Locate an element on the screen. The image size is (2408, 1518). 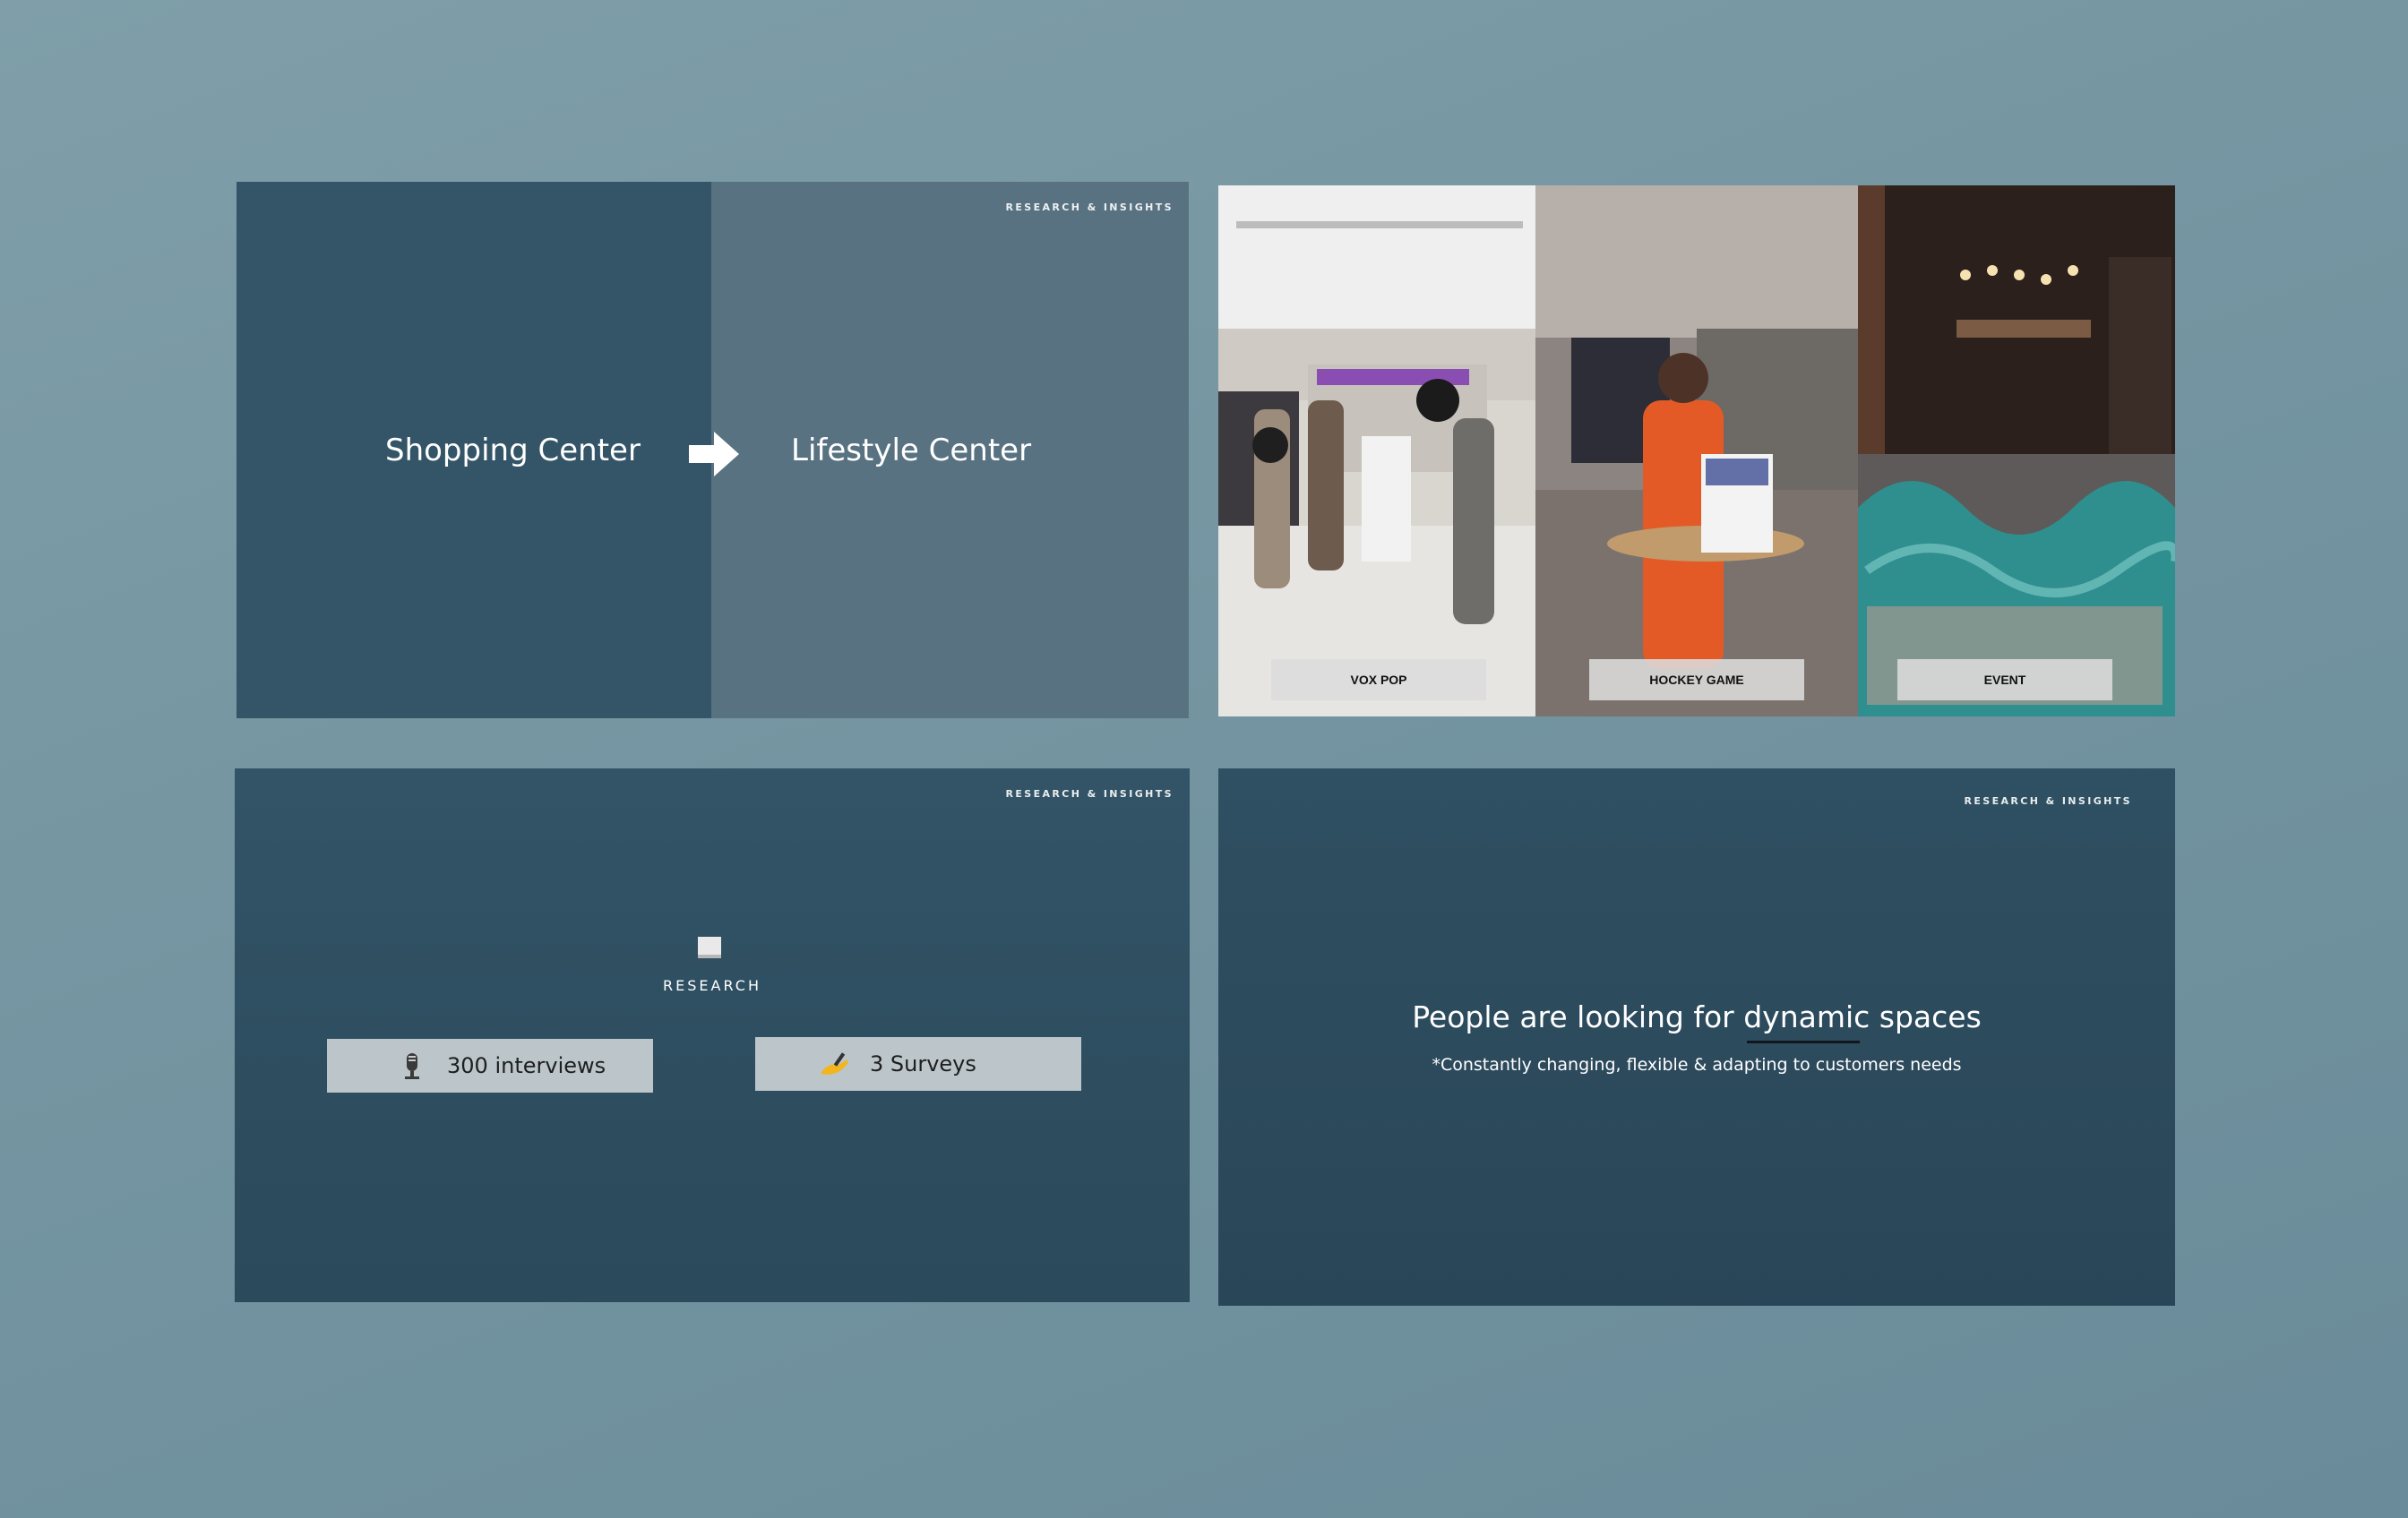
to-label: Lifestyle Center is located at coordinates (911, 450).